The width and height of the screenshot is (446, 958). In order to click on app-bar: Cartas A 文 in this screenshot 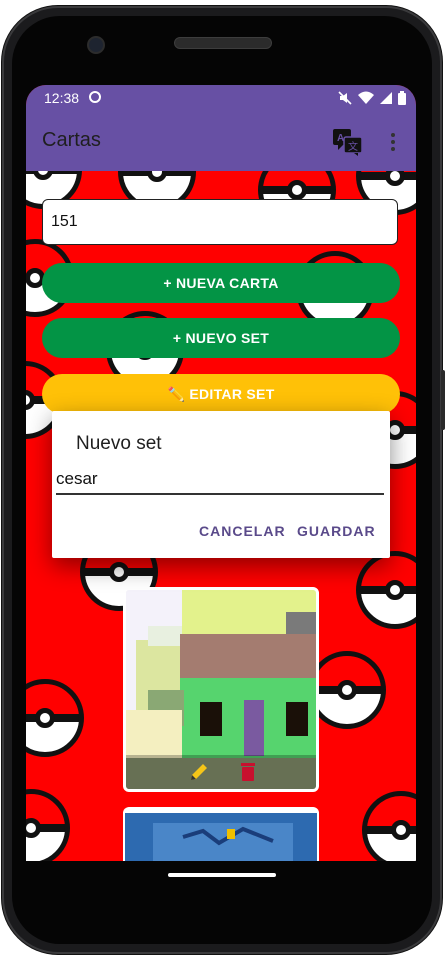, I will do `click(221, 141)`.